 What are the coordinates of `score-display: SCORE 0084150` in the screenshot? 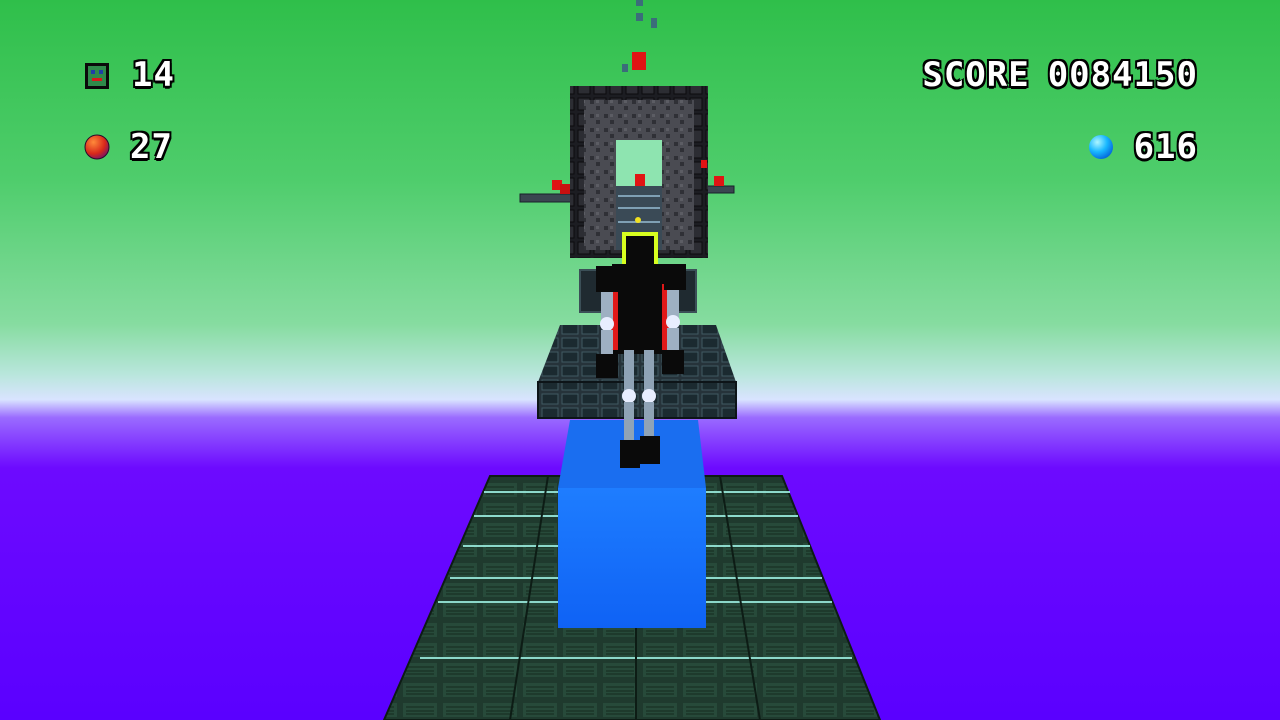 It's located at (1060, 75).